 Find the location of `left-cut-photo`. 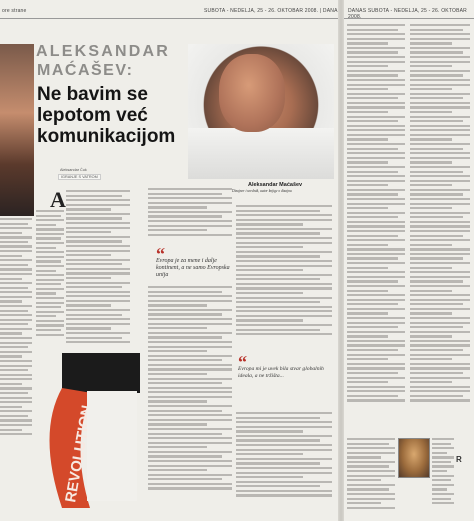

left-cut-photo is located at coordinates (17, 130).